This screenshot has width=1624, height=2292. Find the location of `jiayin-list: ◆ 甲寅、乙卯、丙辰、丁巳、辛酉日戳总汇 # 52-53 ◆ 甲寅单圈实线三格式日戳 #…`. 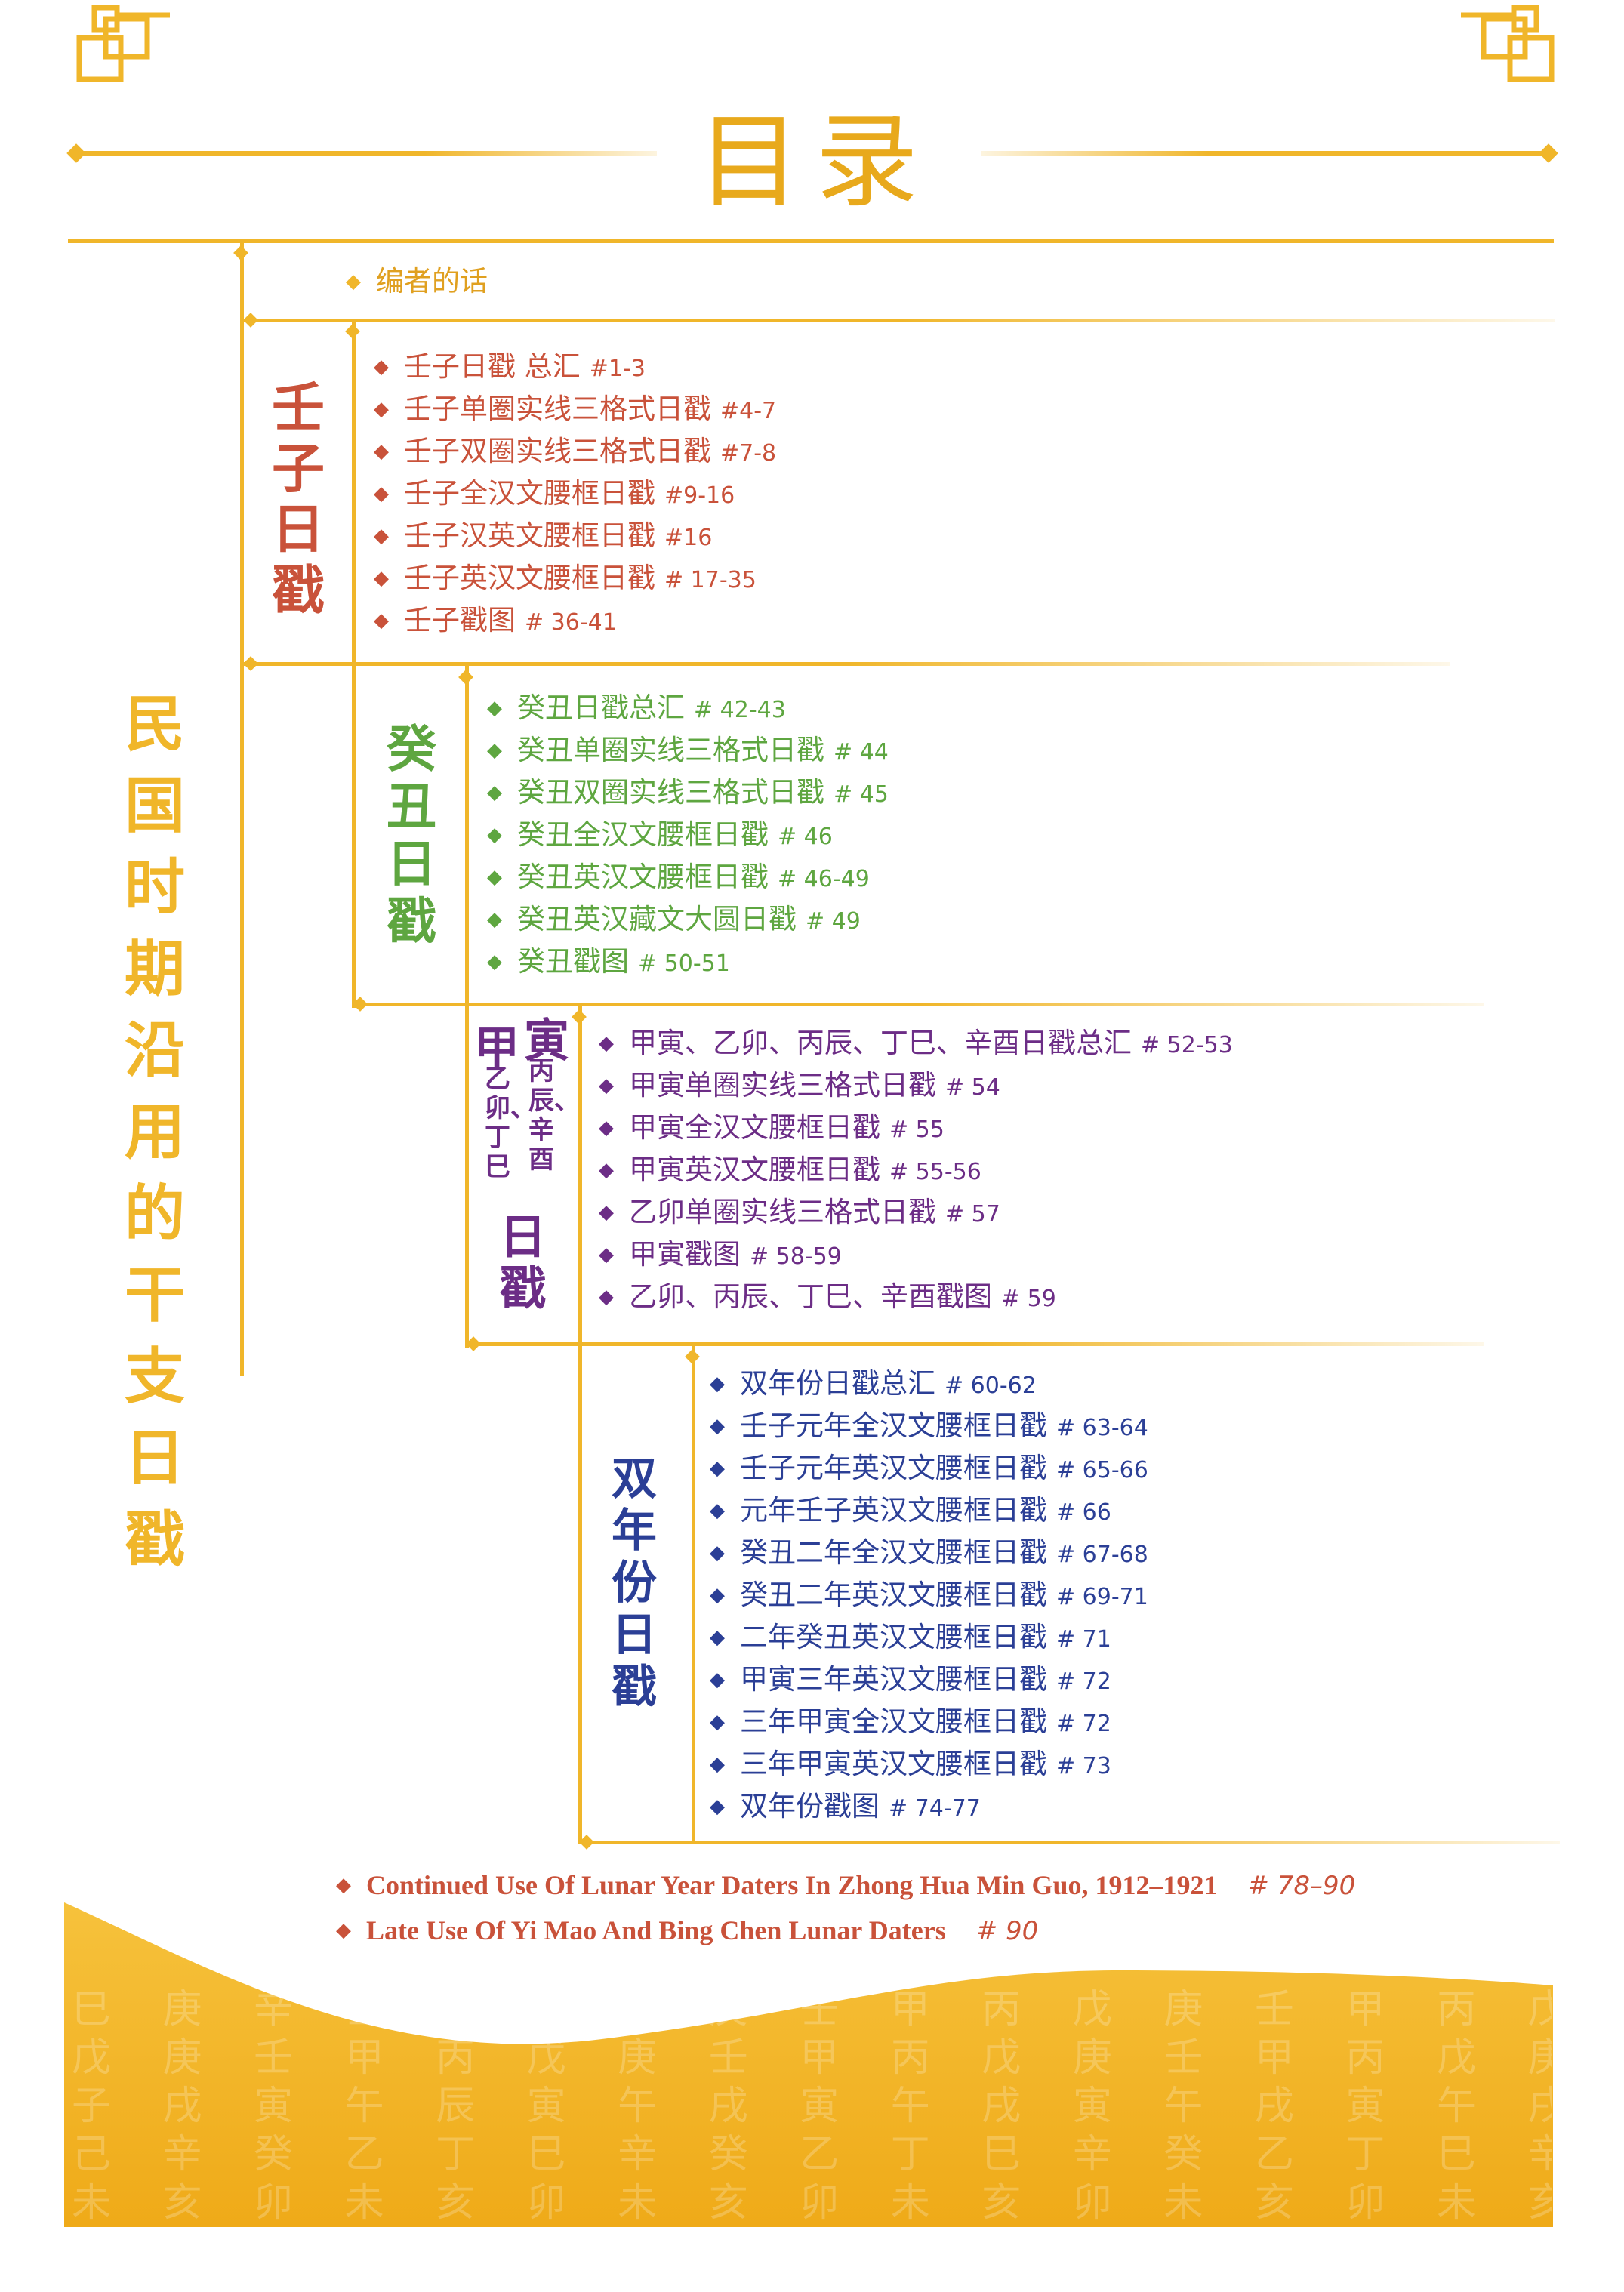

jiayin-list: ◆ 甲寅、乙卯、丙辰、丁巳、辛酉日戳总汇 # 52-53 ◆ 甲寅单圈实线三格式日戳 #… is located at coordinates (916, 1170).